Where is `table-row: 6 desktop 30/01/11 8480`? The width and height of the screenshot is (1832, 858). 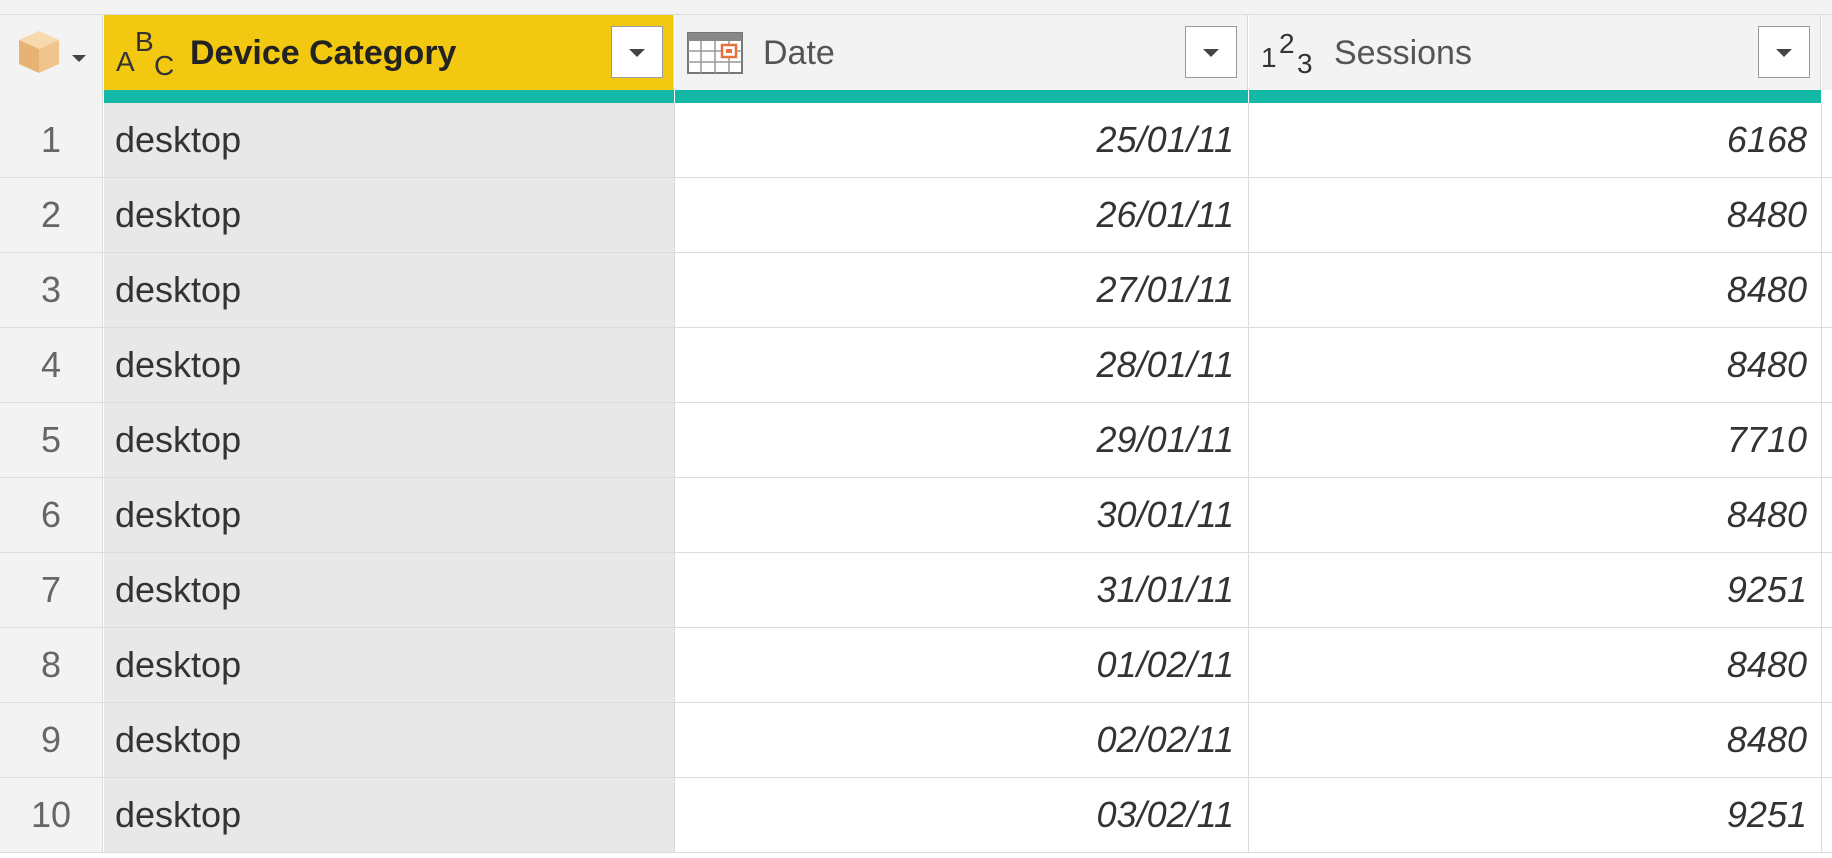 table-row: 6 desktop 30/01/11 8480 is located at coordinates (916, 515).